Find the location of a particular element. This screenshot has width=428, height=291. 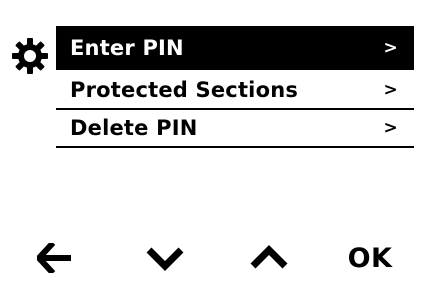

chevron-up-icon is located at coordinates (269, 257).